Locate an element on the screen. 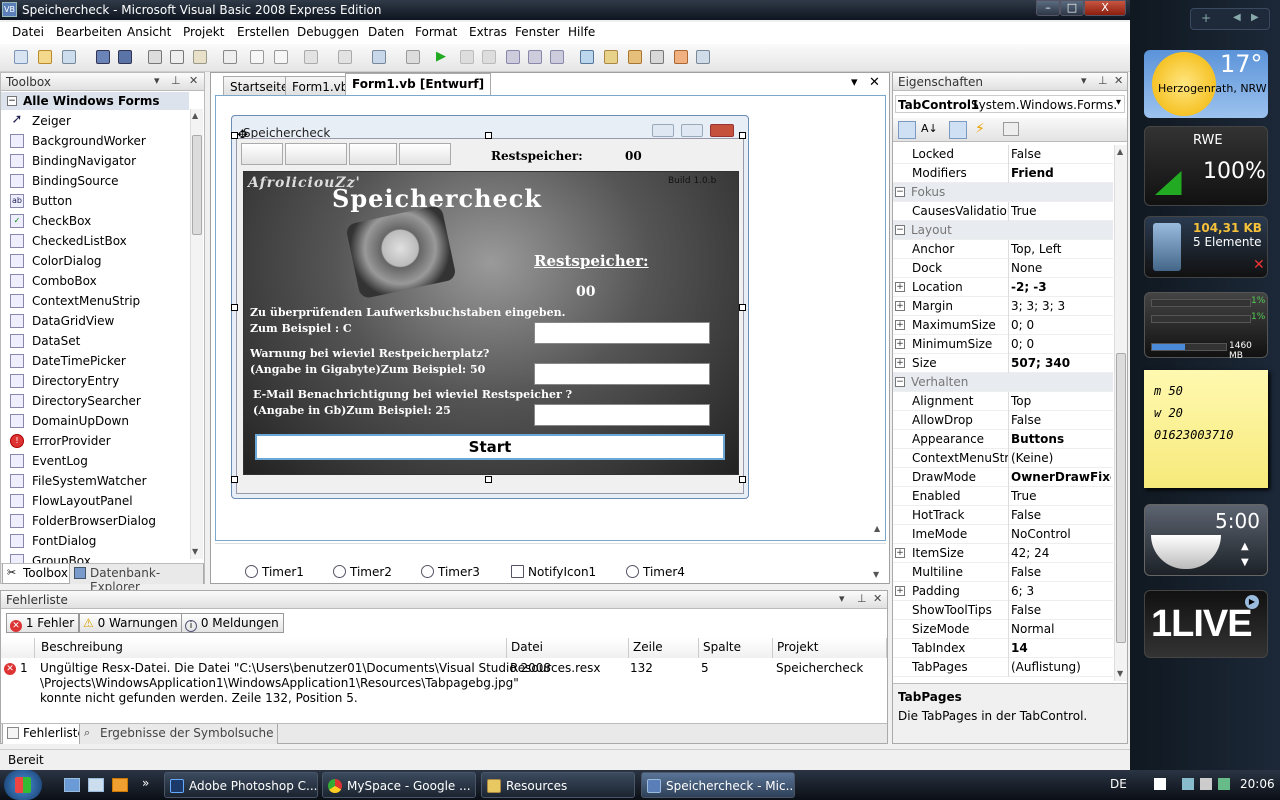 The height and width of the screenshot is (800, 1280). property-category: − Layout is located at coordinates (1003, 230).